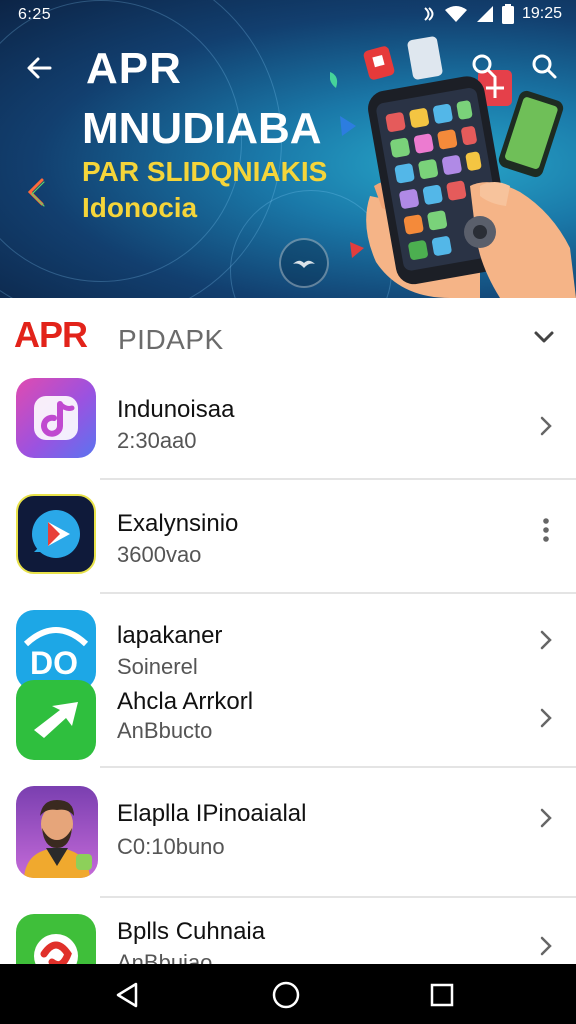 The height and width of the screenshot is (1024, 576). Describe the element at coordinates (54, 663) in the screenshot. I see `svg-text: DO` at that location.